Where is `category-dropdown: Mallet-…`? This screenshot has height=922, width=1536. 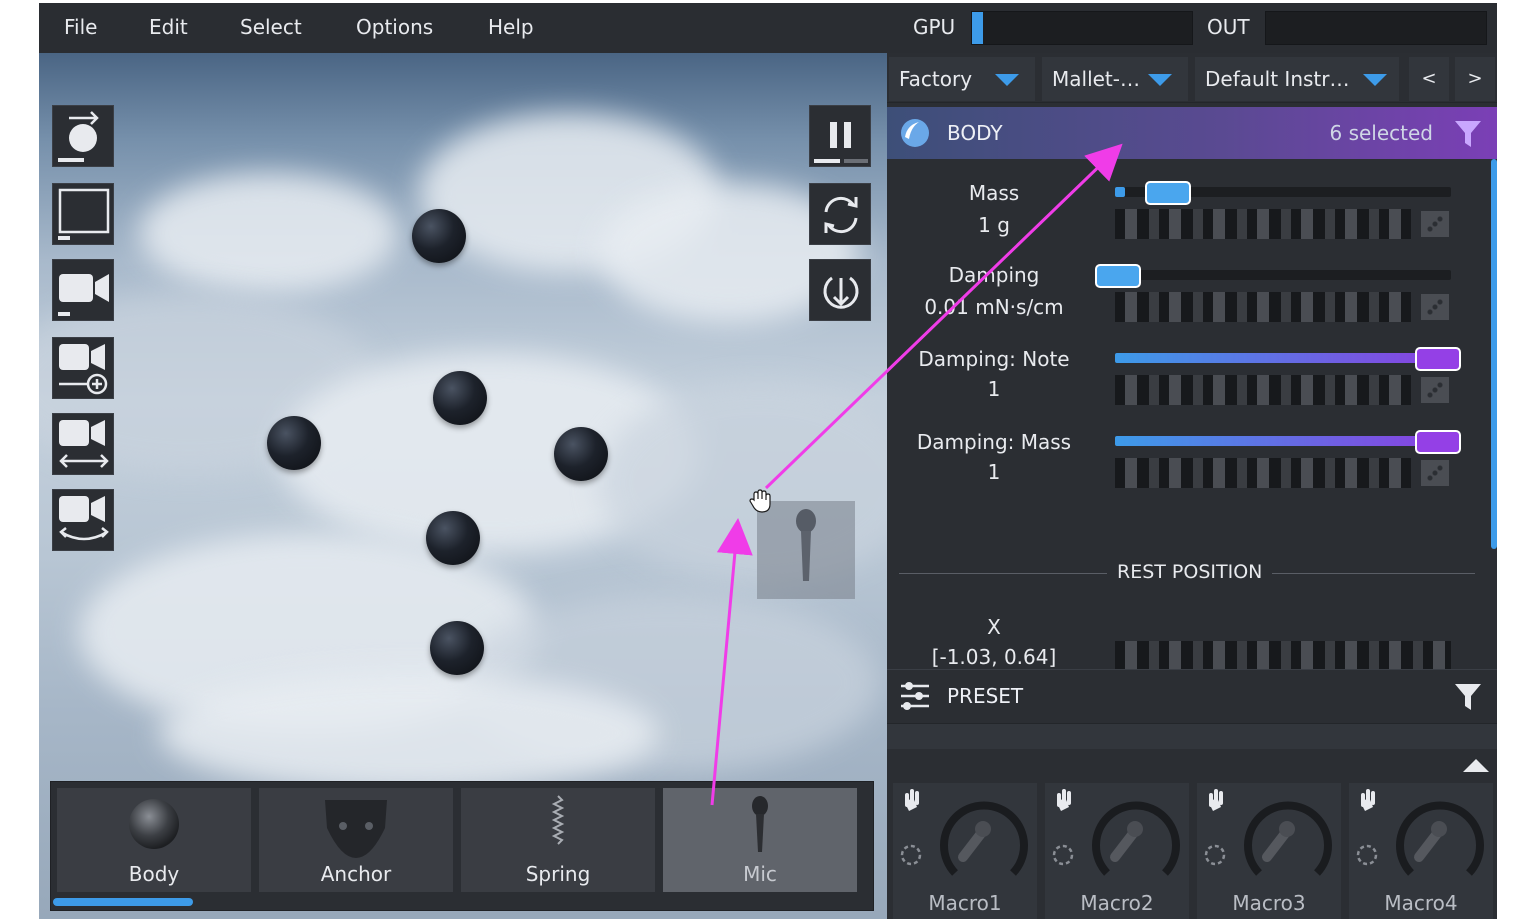 category-dropdown: Mallet-… is located at coordinates (1115, 79).